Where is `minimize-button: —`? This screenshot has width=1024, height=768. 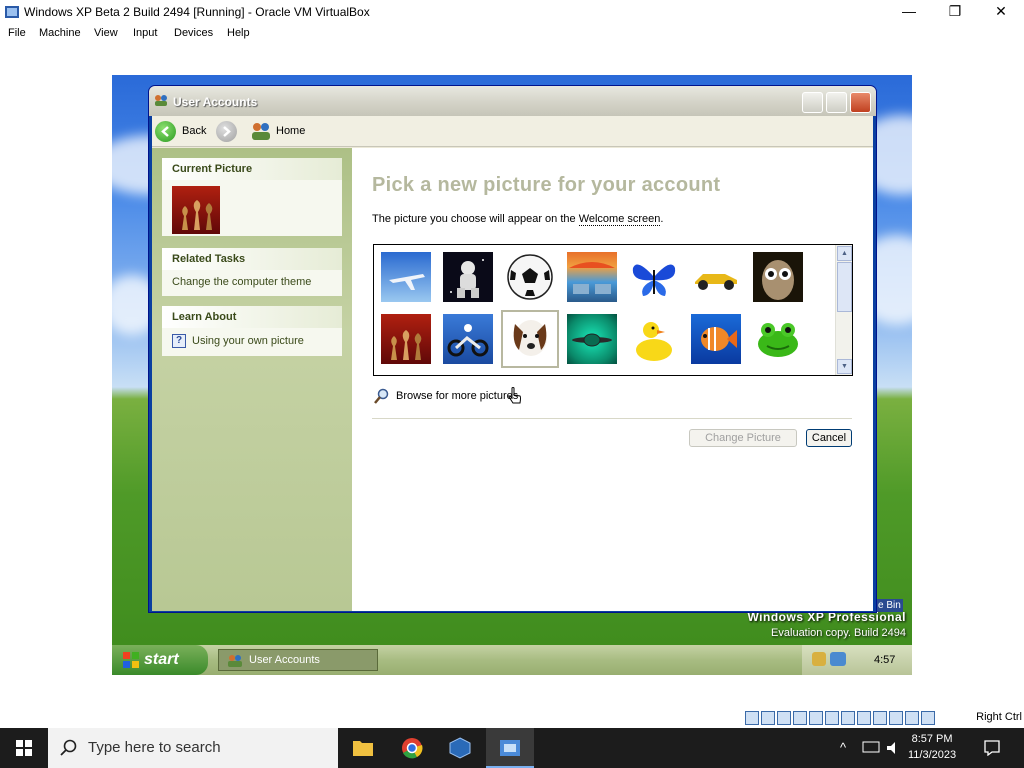
minimize-button: — is located at coordinates (909, 12).